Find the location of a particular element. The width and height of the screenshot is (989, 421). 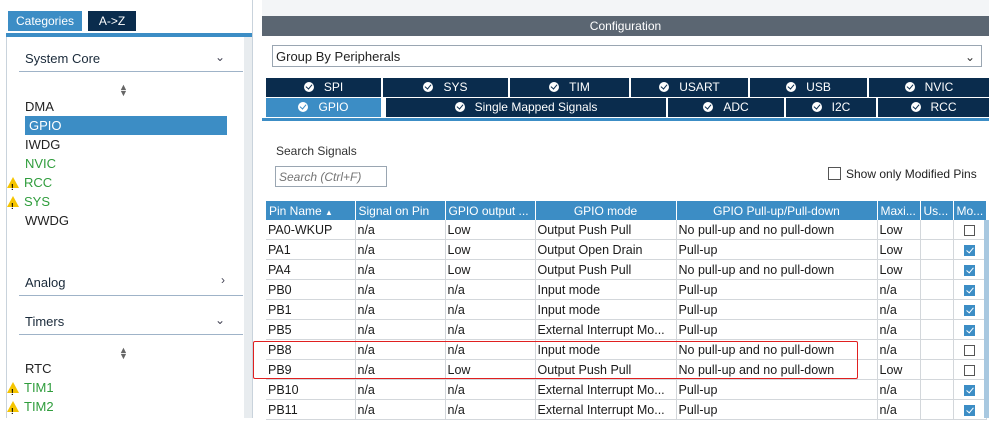

tab-single-mapped-signals: Single Mapped Signals is located at coordinates (526, 107).